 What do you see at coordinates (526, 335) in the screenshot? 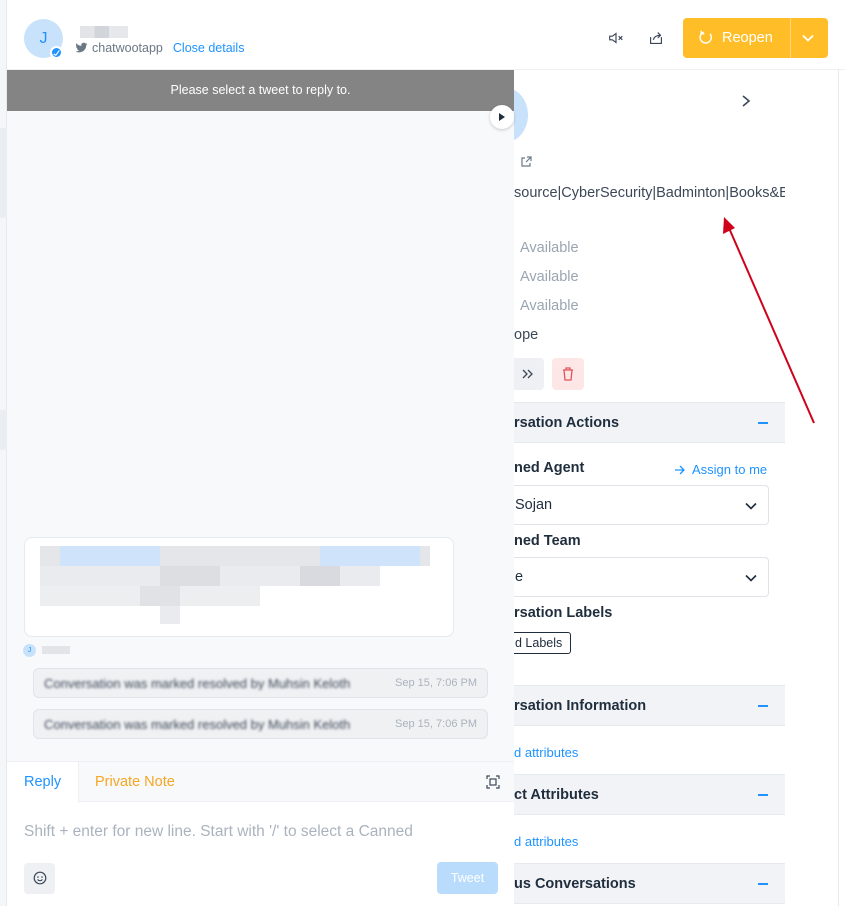
I see `contact-location-value: ope` at bounding box center [526, 335].